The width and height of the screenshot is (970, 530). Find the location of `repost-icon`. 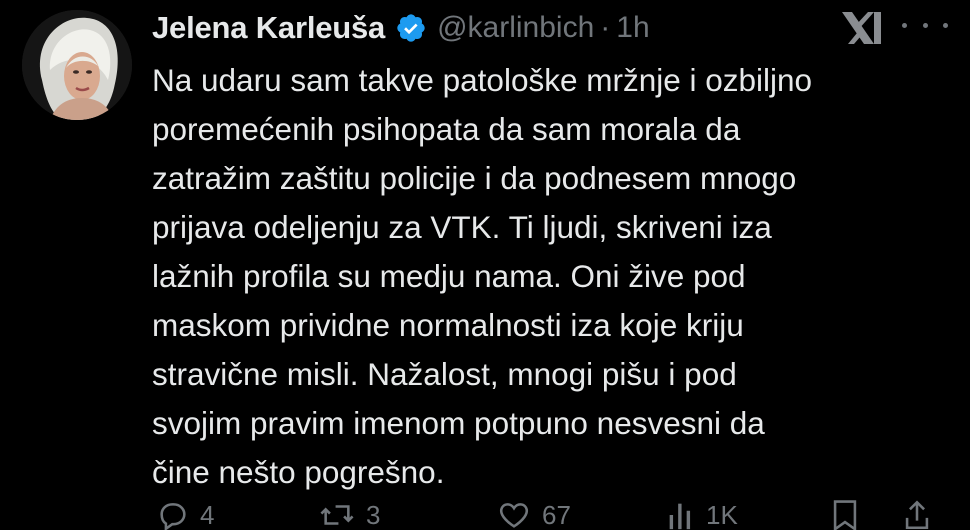

repost-icon is located at coordinates (337, 515).